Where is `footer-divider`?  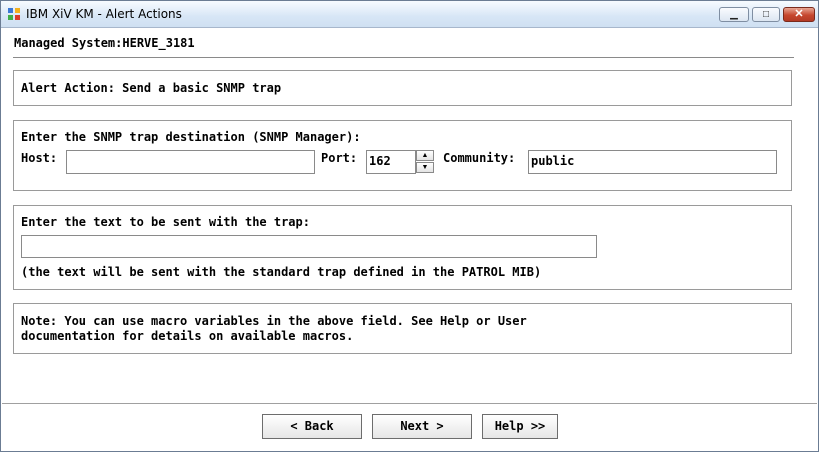 footer-divider is located at coordinates (409, 403).